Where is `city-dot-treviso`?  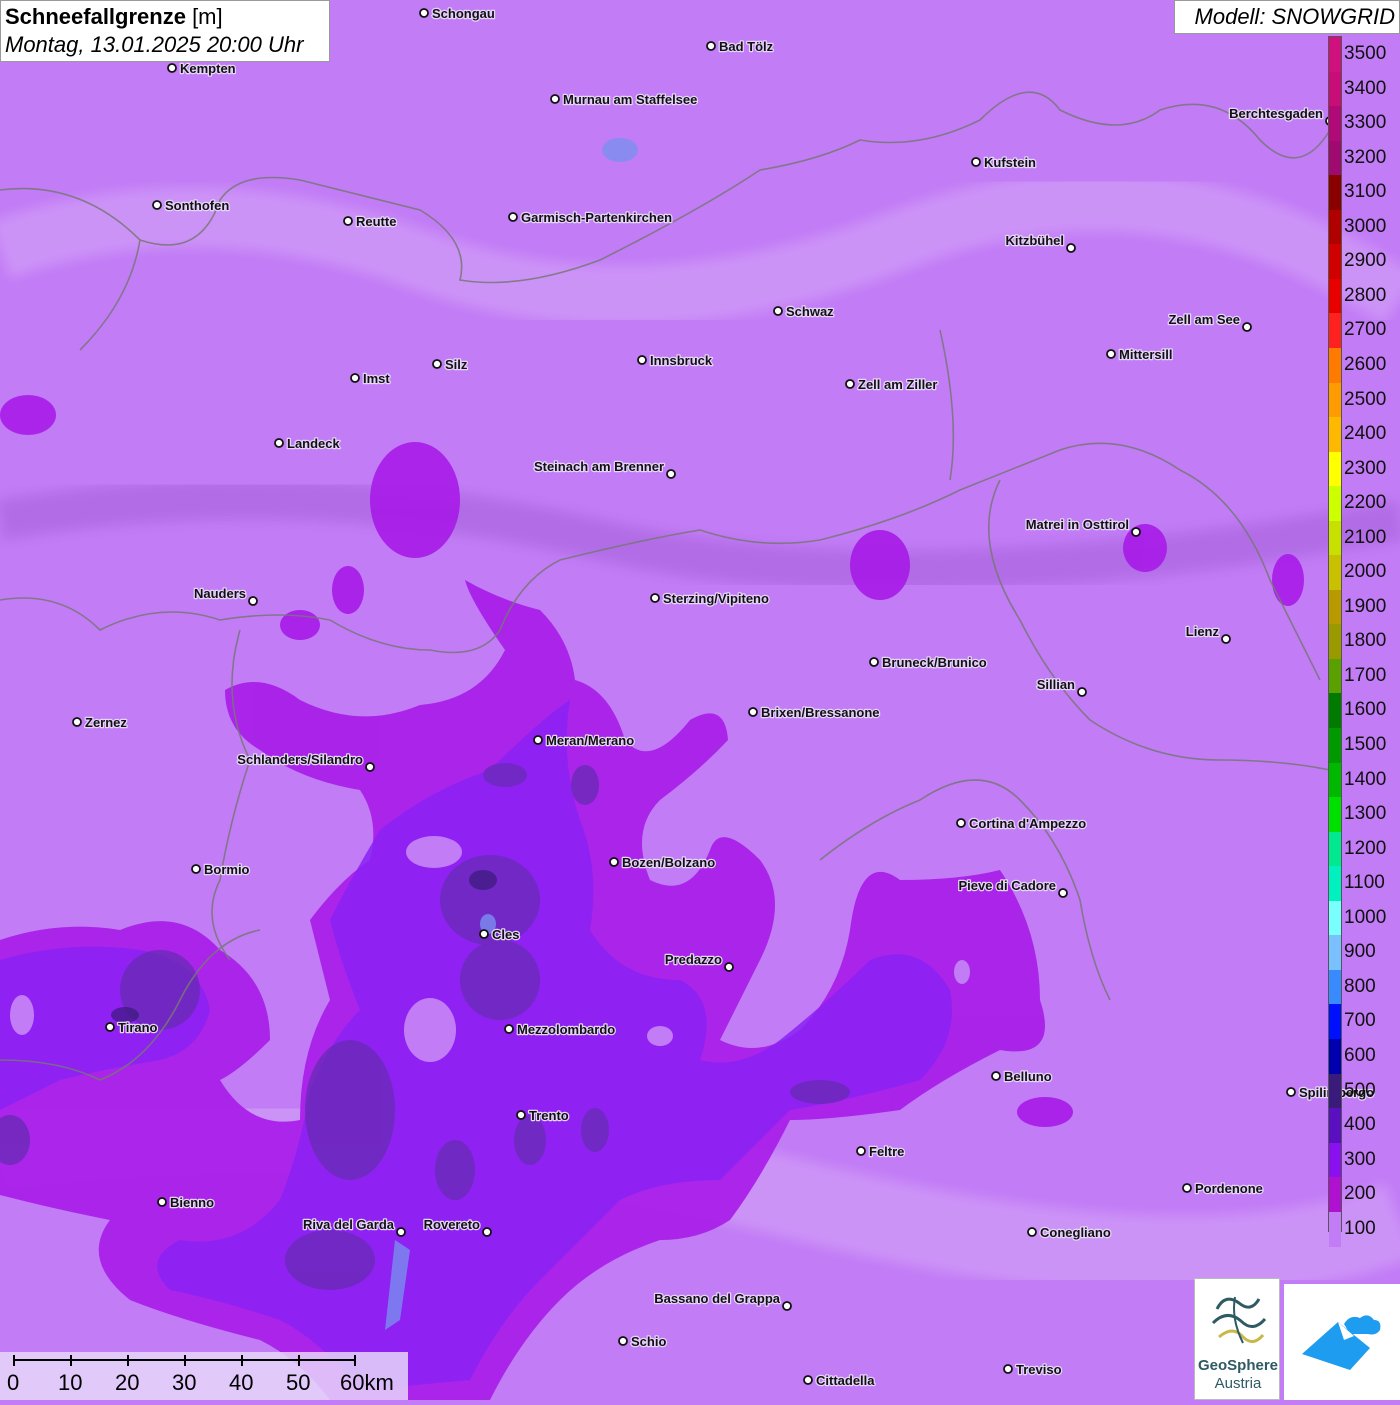 city-dot-treviso is located at coordinates (1008, 1369).